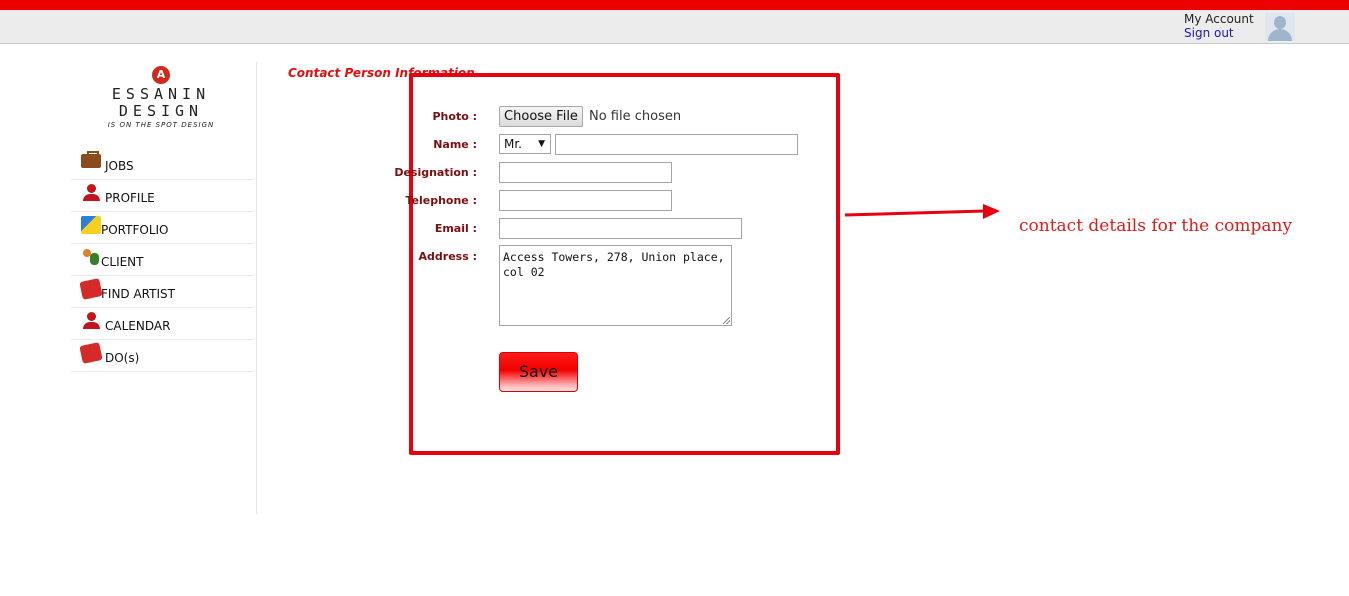  I want to click on designation-field, so click(585, 172).